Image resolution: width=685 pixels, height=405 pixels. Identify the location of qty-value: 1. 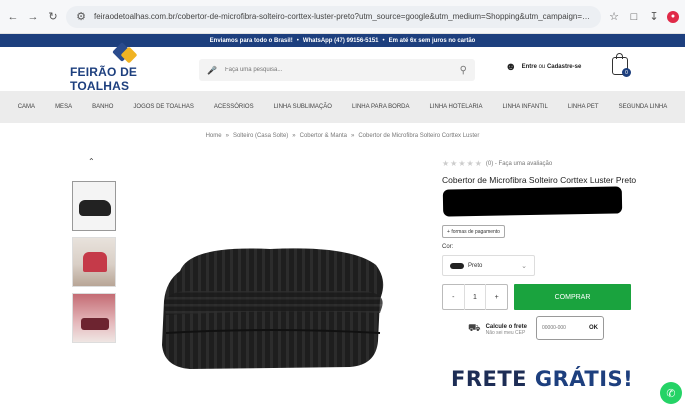
(475, 297).